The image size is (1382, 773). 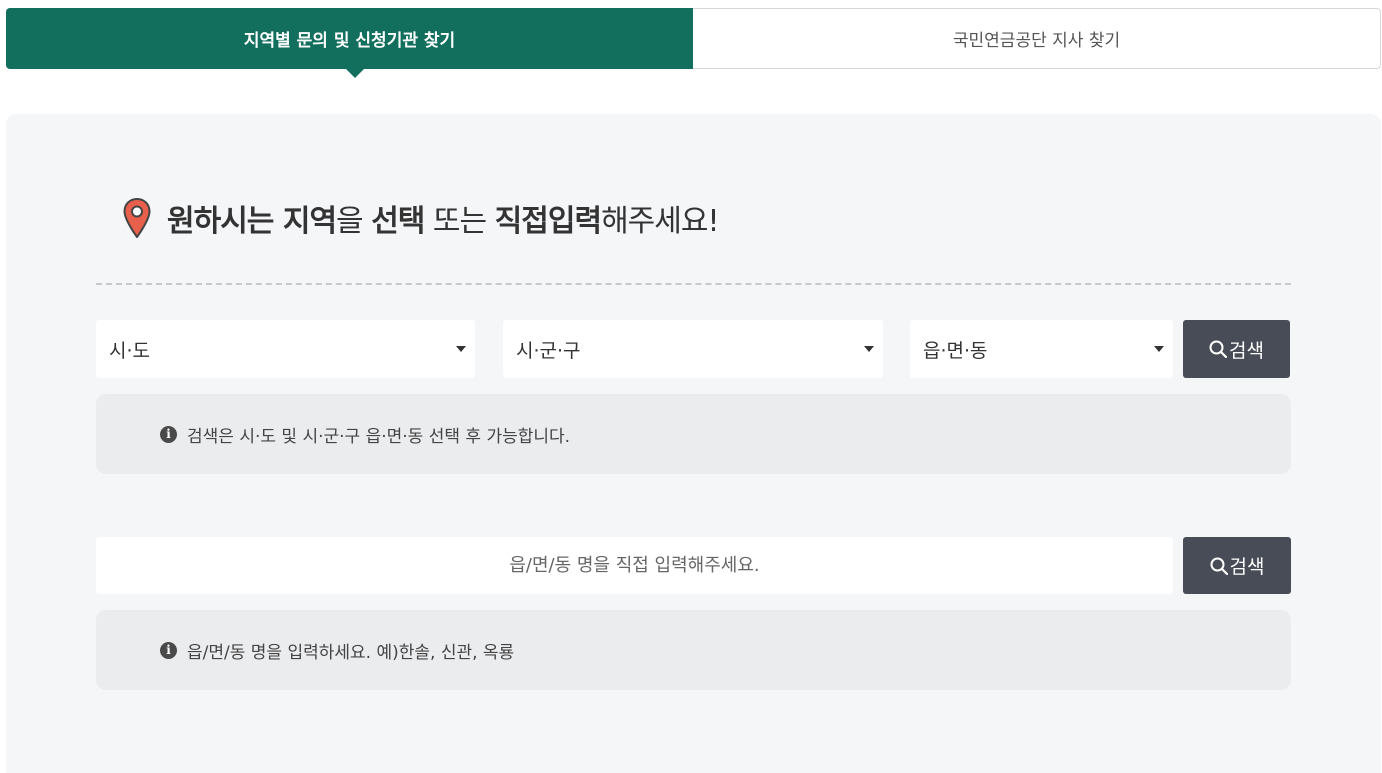 I want to click on search-button-input: 검색, so click(x=1237, y=565).